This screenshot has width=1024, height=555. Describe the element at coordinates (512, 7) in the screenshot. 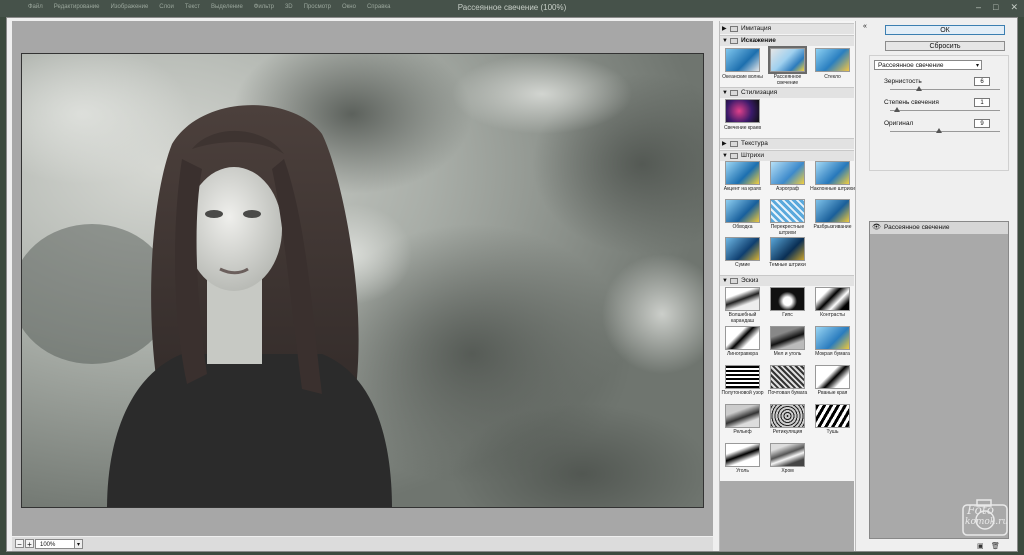

I see `window-title: Рассеянное свечение (100%)` at that location.